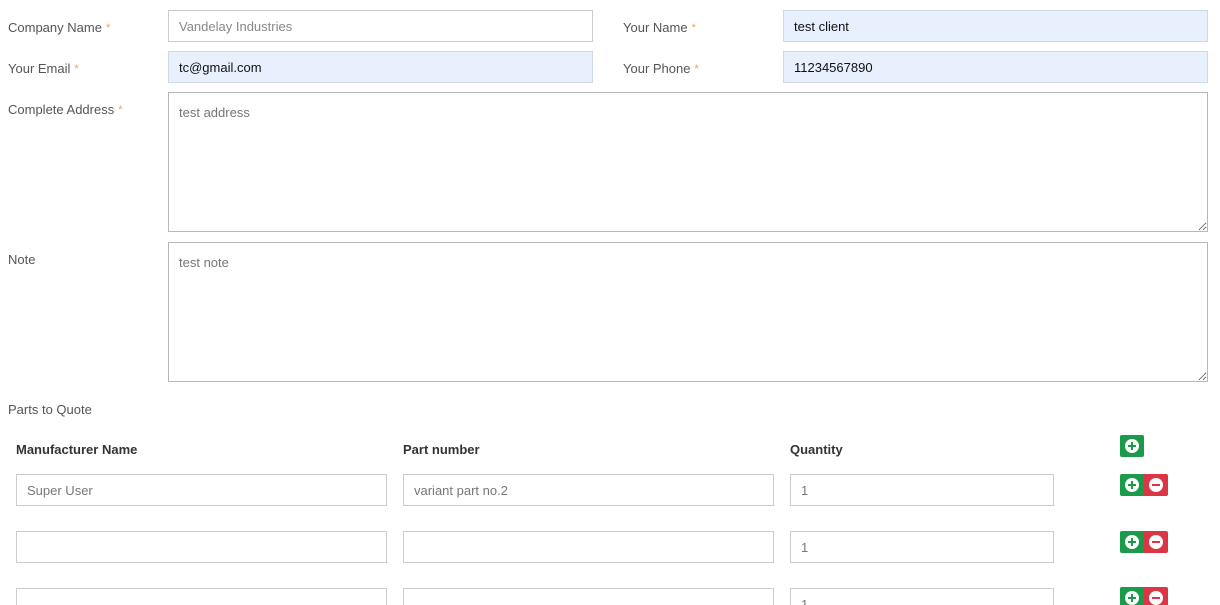 The width and height of the screenshot is (1220, 605). I want to click on your-email-label-text: Your Email, so click(39, 68).